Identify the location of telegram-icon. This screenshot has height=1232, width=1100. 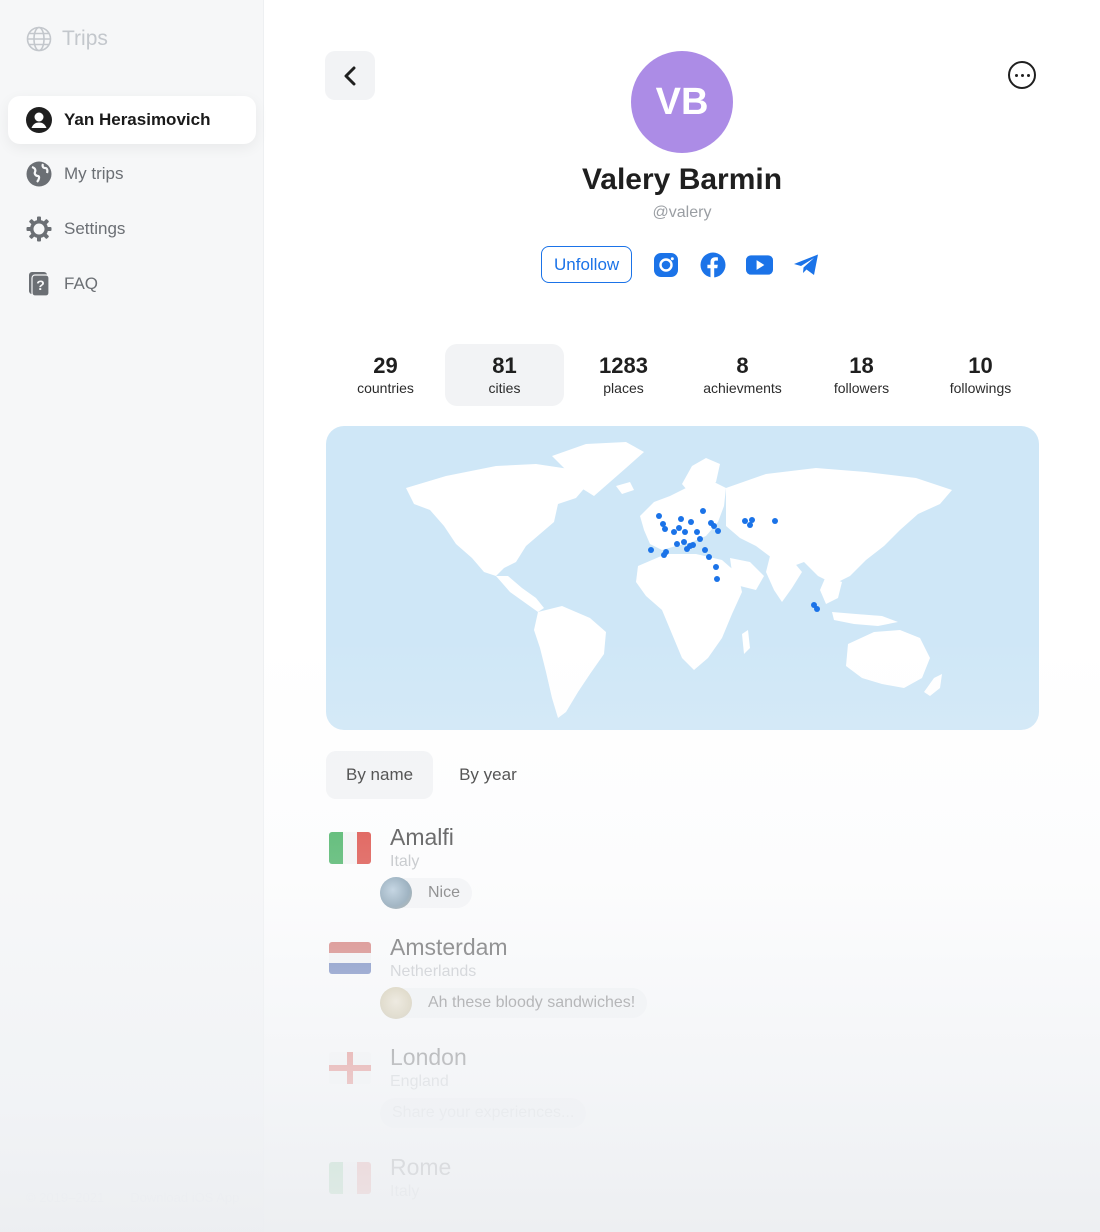
(806, 264).